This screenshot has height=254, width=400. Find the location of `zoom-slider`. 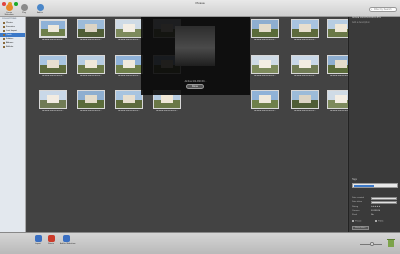

zoom-slider is located at coordinates (371, 244).